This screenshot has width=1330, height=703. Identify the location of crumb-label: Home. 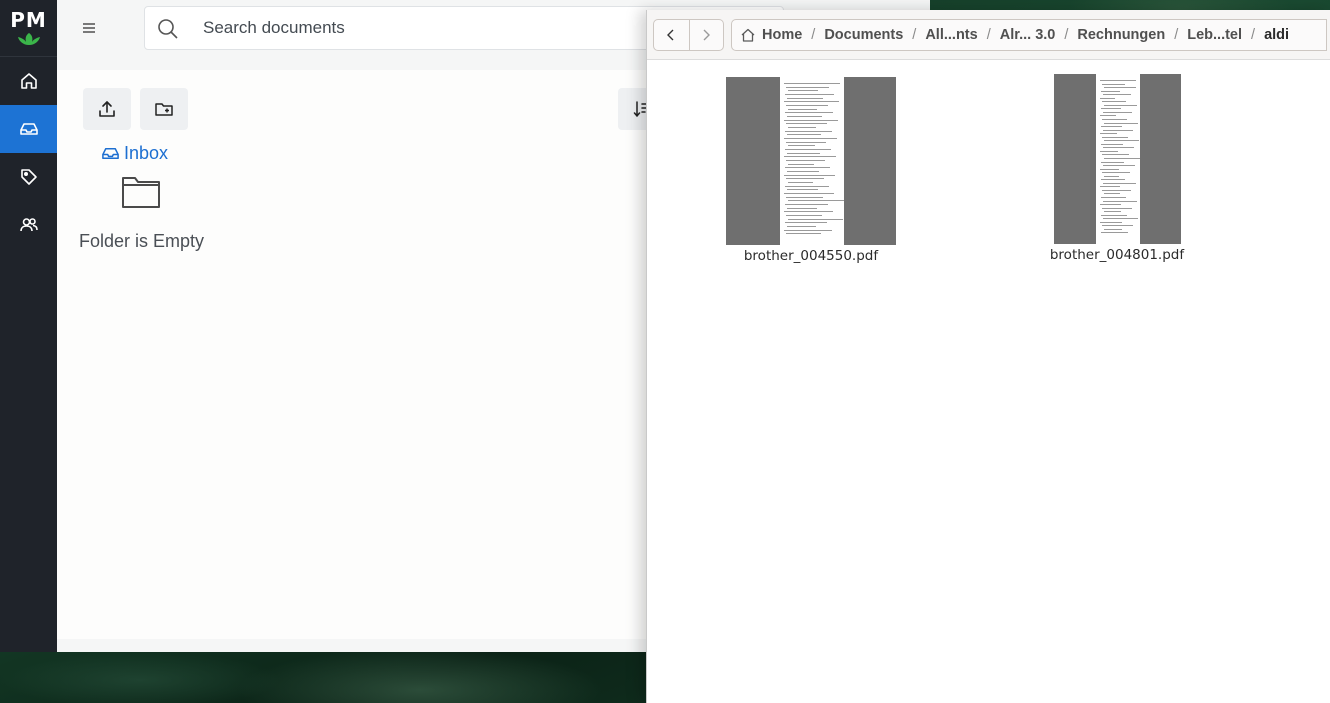
(782, 35).